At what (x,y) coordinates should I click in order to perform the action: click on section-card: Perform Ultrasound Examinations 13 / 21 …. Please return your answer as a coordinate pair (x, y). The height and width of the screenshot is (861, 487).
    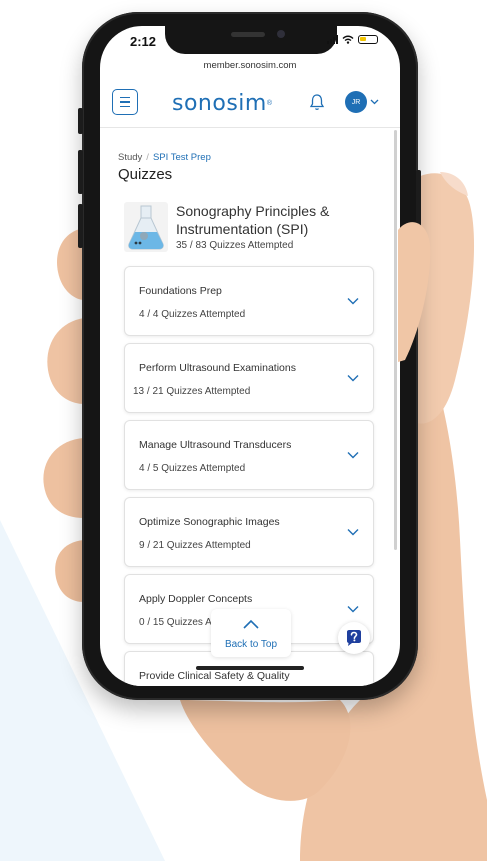
    Looking at the image, I should click on (249, 378).